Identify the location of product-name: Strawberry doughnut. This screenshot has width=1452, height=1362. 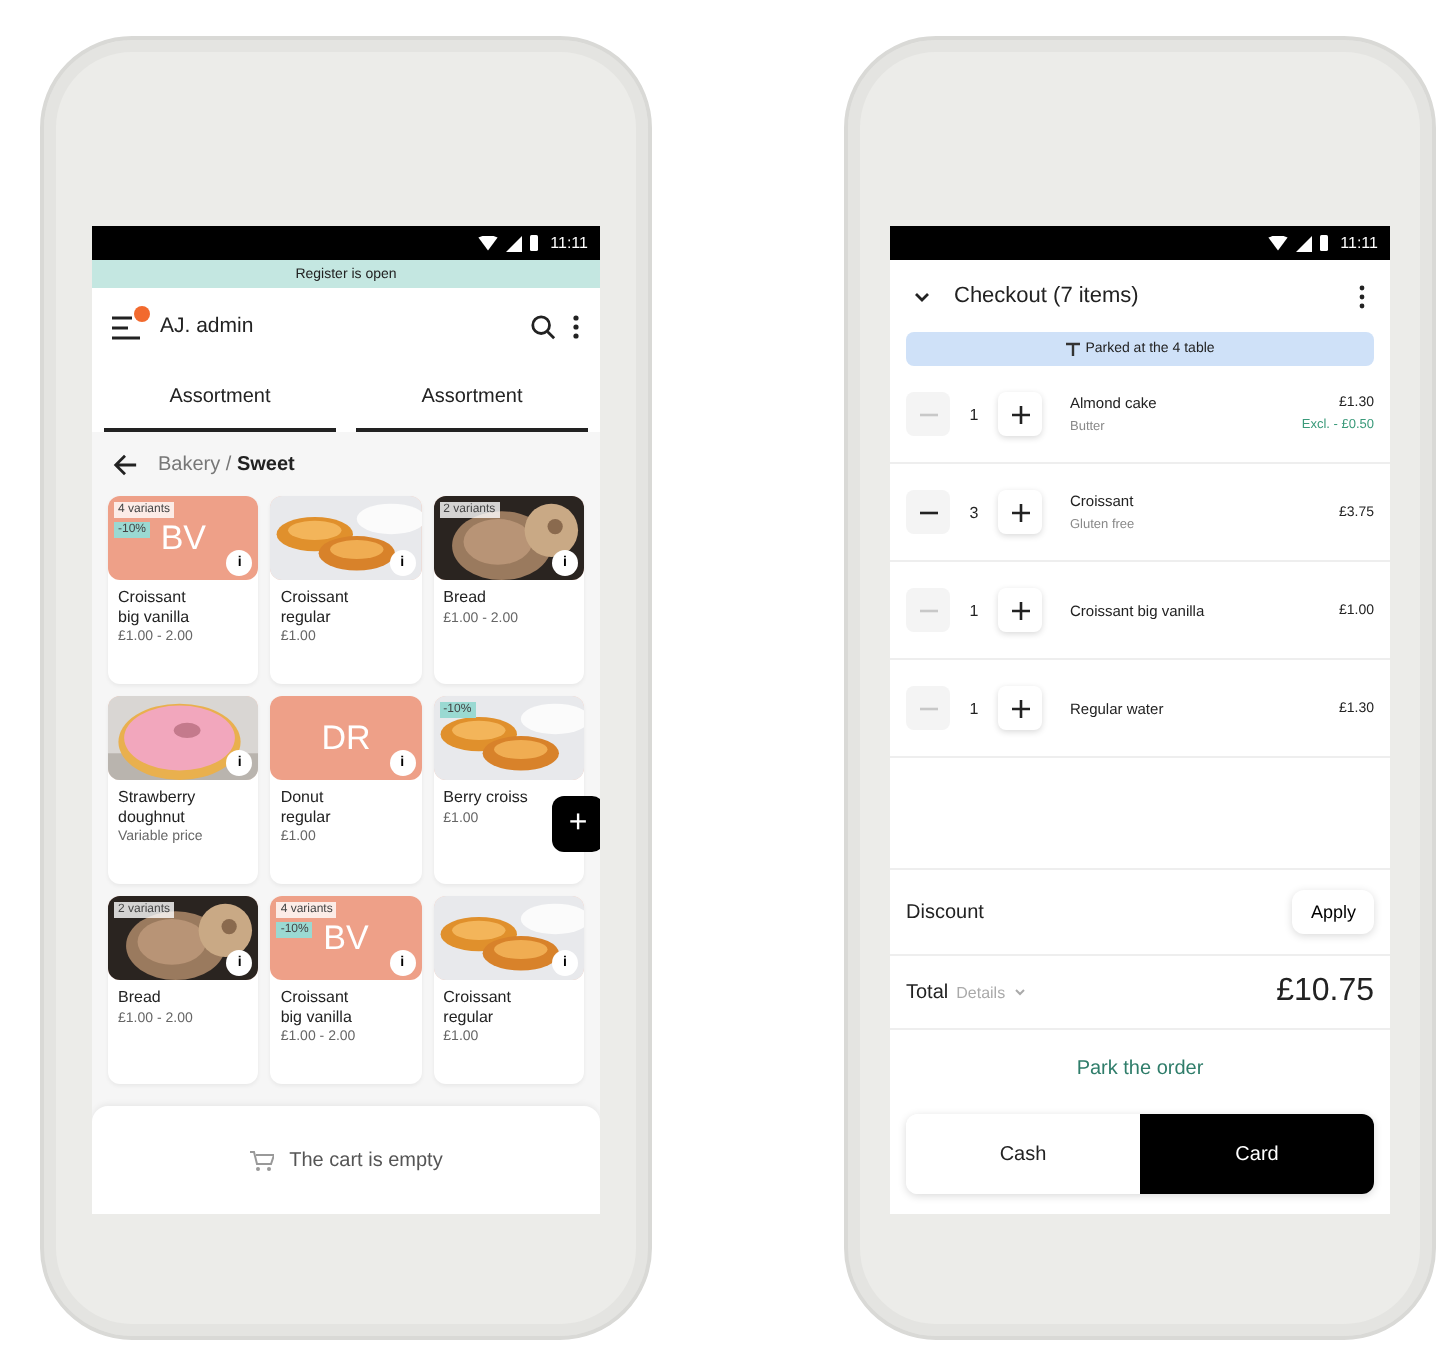
(158, 807).